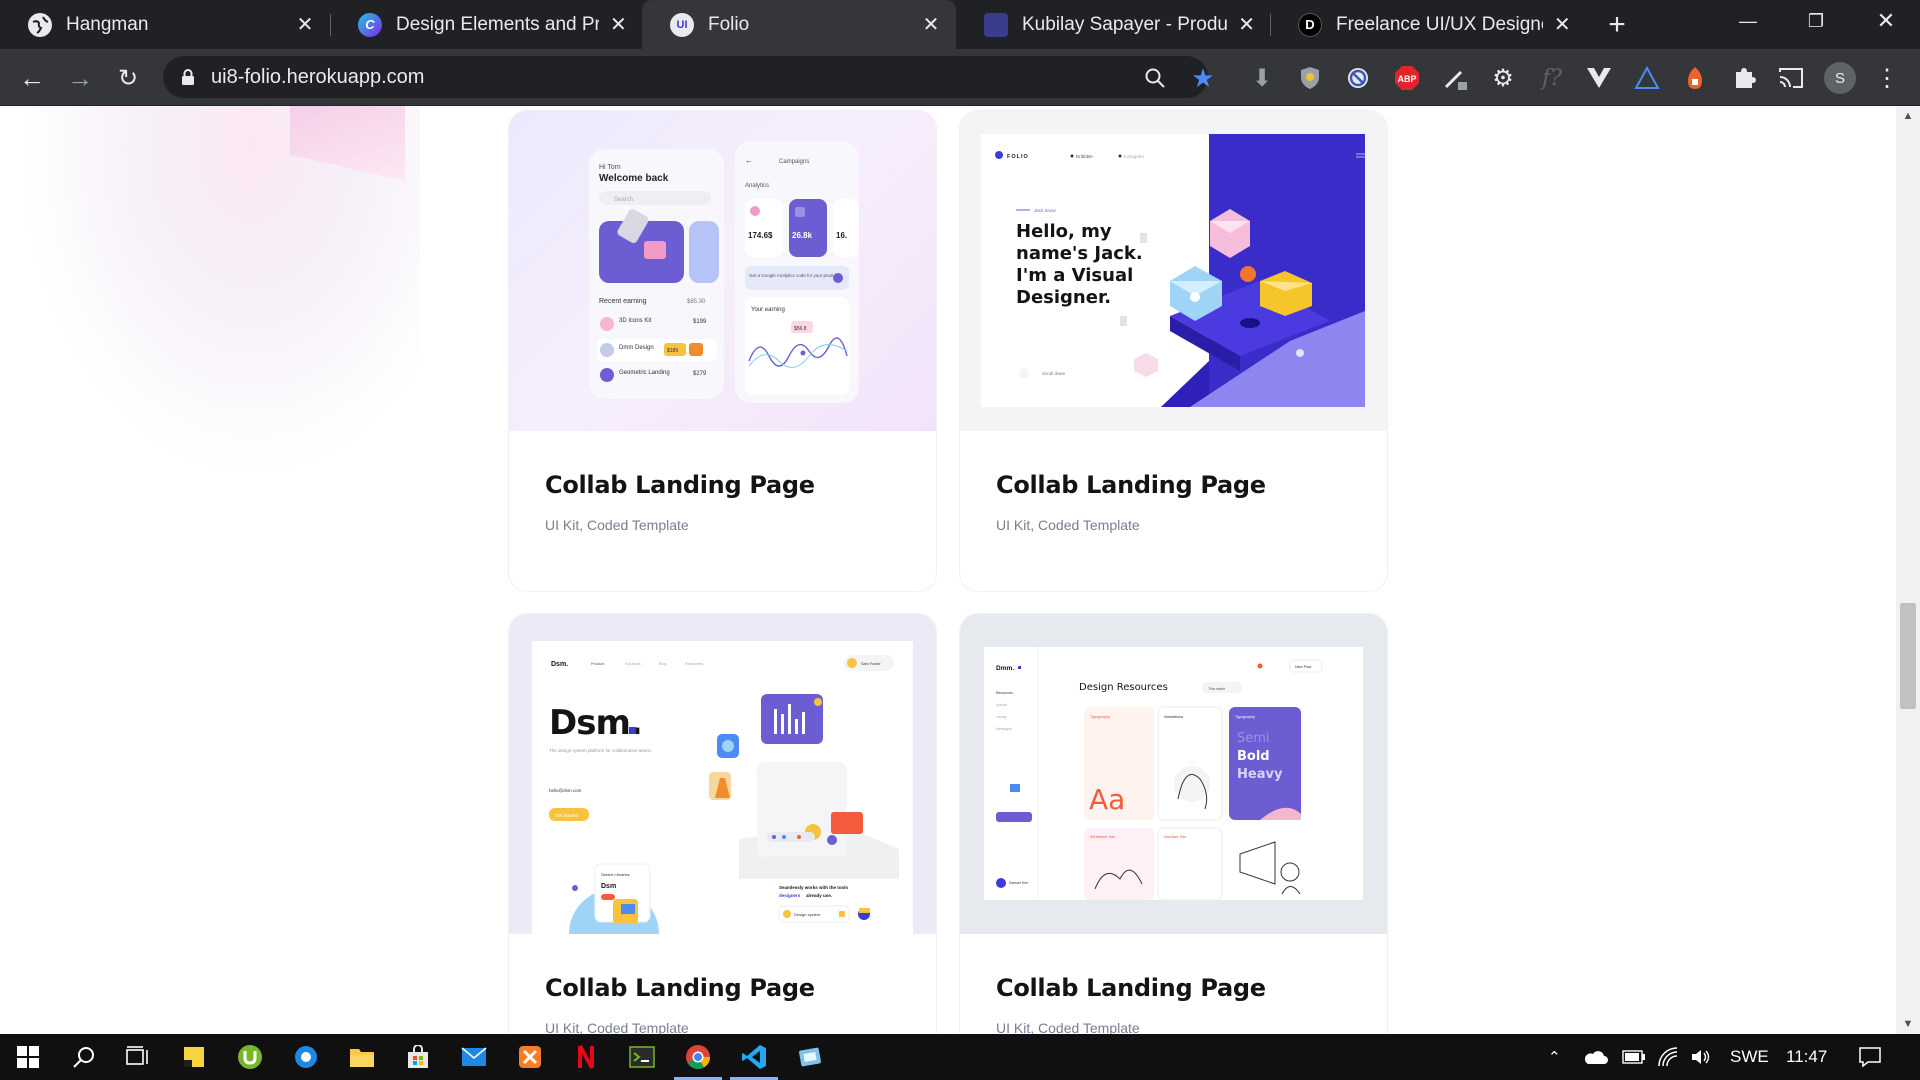 The image size is (1920, 1080). What do you see at coordinates (1004, 729) in the screenshot?
I see `svg-text: Messages` at bounding box center [1004, 729].